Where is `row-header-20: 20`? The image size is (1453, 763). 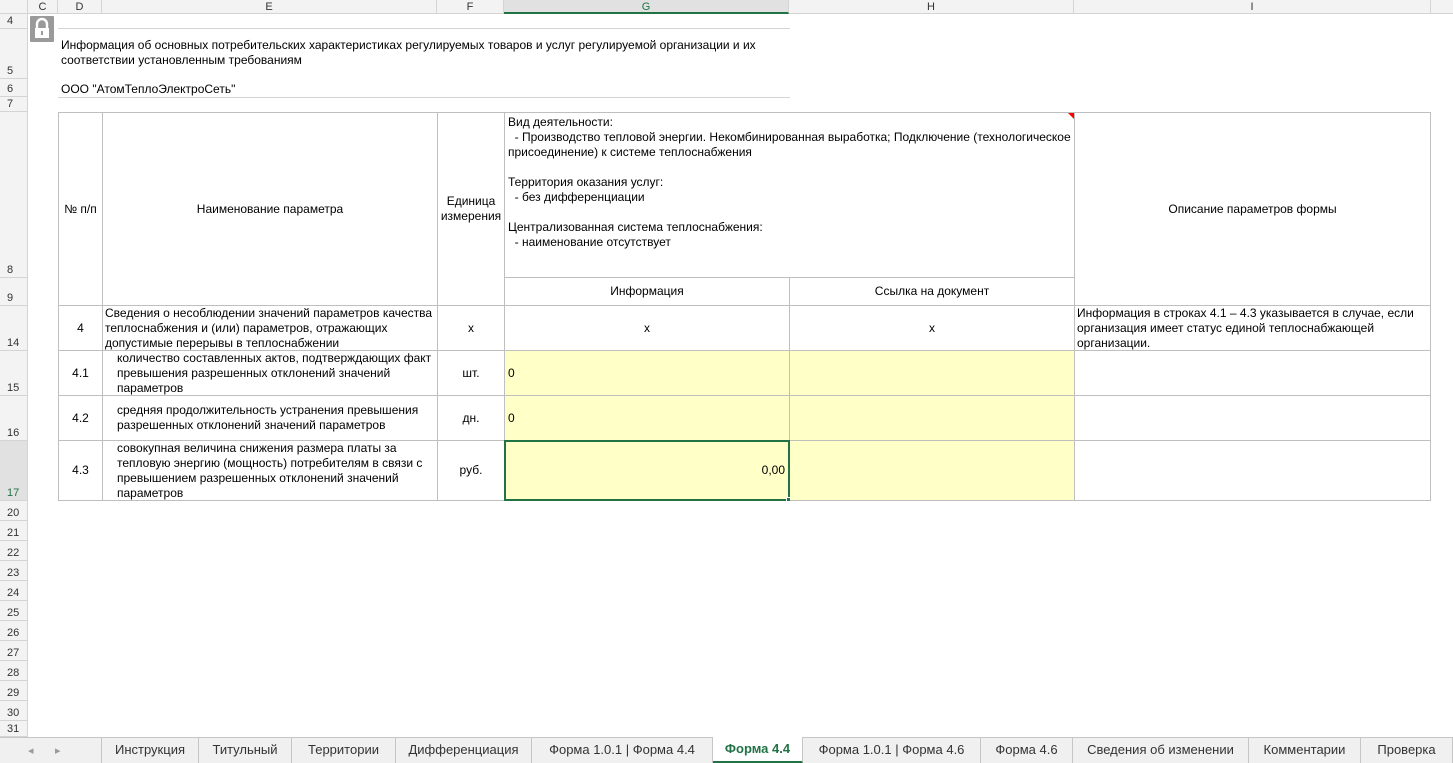 row-header-20: 20 is located at coordinates (13, 511).